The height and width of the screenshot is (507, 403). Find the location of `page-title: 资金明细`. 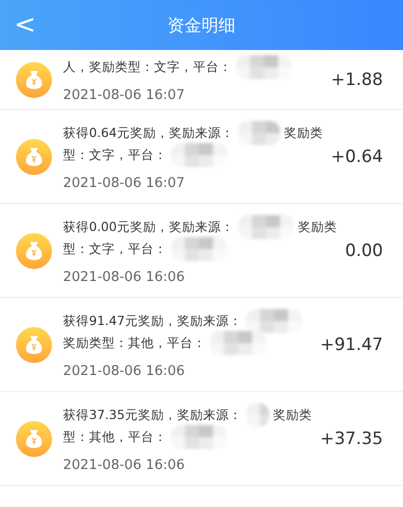

page-title: 资金明细 is located at coordinates (202, 25).